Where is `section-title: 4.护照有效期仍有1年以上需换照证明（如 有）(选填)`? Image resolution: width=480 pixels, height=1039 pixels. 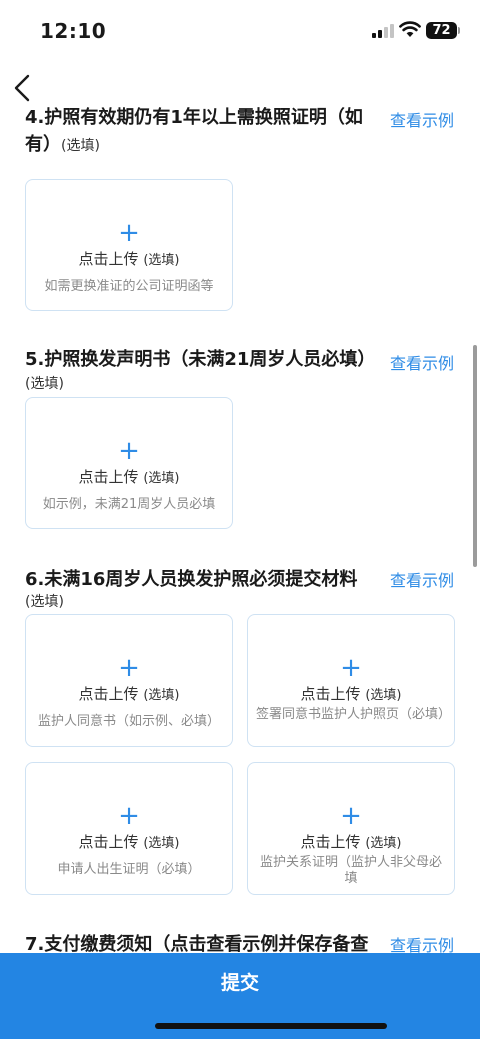 section-title: 4.护照有效期仍有1年以上需换照证明（如 有）(选填) is located at coordinates (205, 132).